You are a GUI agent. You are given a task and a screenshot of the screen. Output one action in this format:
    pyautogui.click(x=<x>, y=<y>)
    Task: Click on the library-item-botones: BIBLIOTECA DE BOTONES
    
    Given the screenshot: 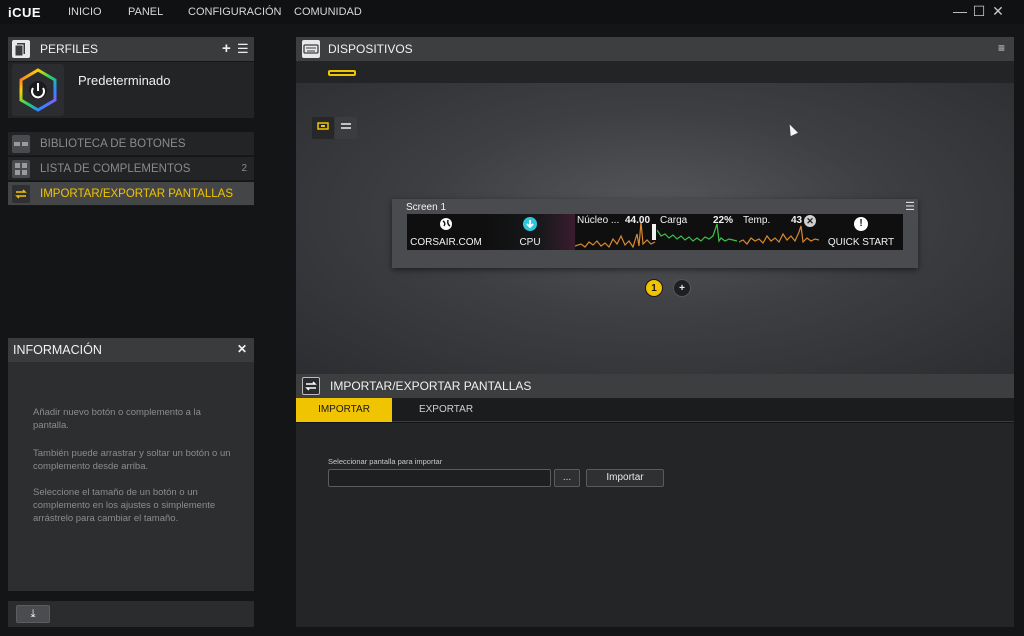 What is the action you would take?
    pyautogui.click(x=131, y=144)
    